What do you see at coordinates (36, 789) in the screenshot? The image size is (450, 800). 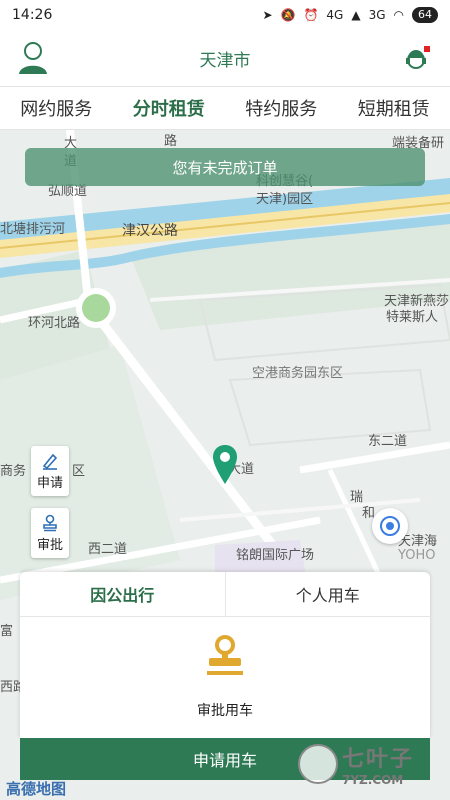 I see `map-provider-logo: 高德地图` at bounding box center [36, 789].